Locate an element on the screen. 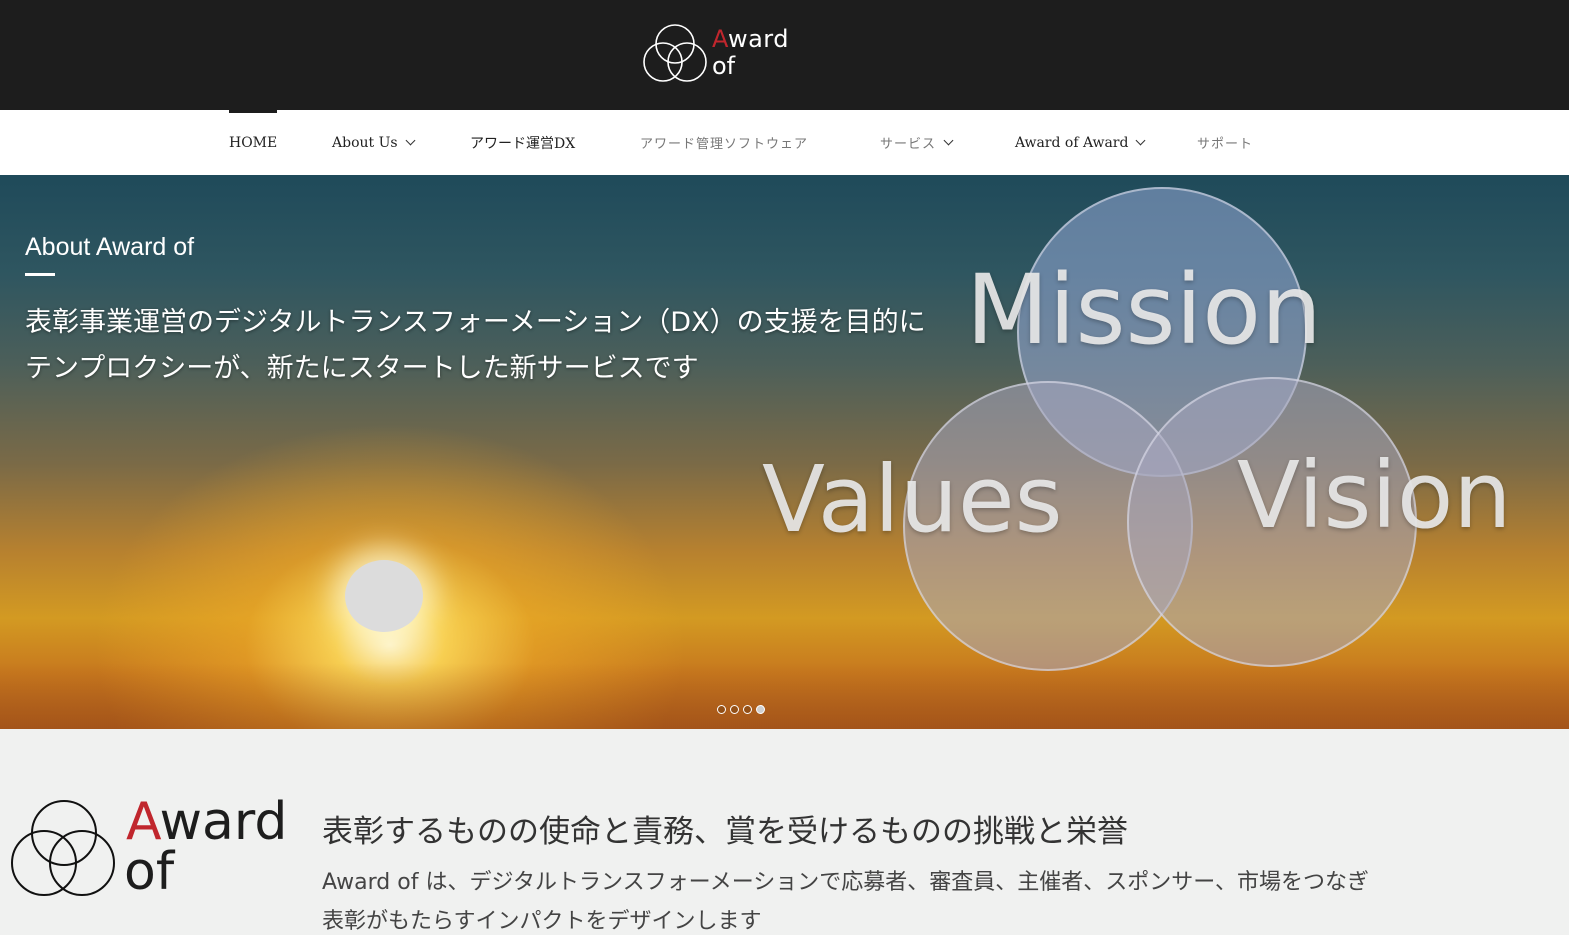  nav-item-award-dx: アワード運営DX is located at coordinates (522, 142).